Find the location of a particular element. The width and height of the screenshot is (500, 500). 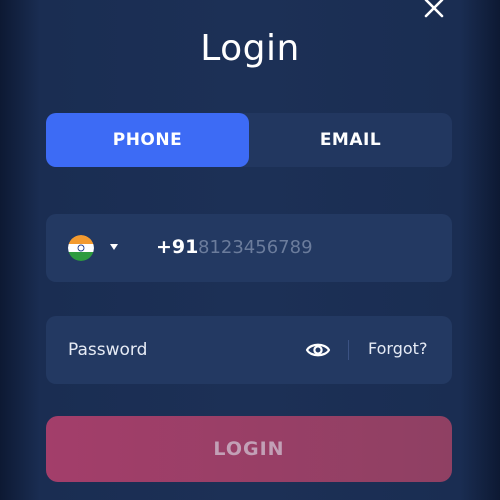

page-title: Login is located at coordinates (250, 48).